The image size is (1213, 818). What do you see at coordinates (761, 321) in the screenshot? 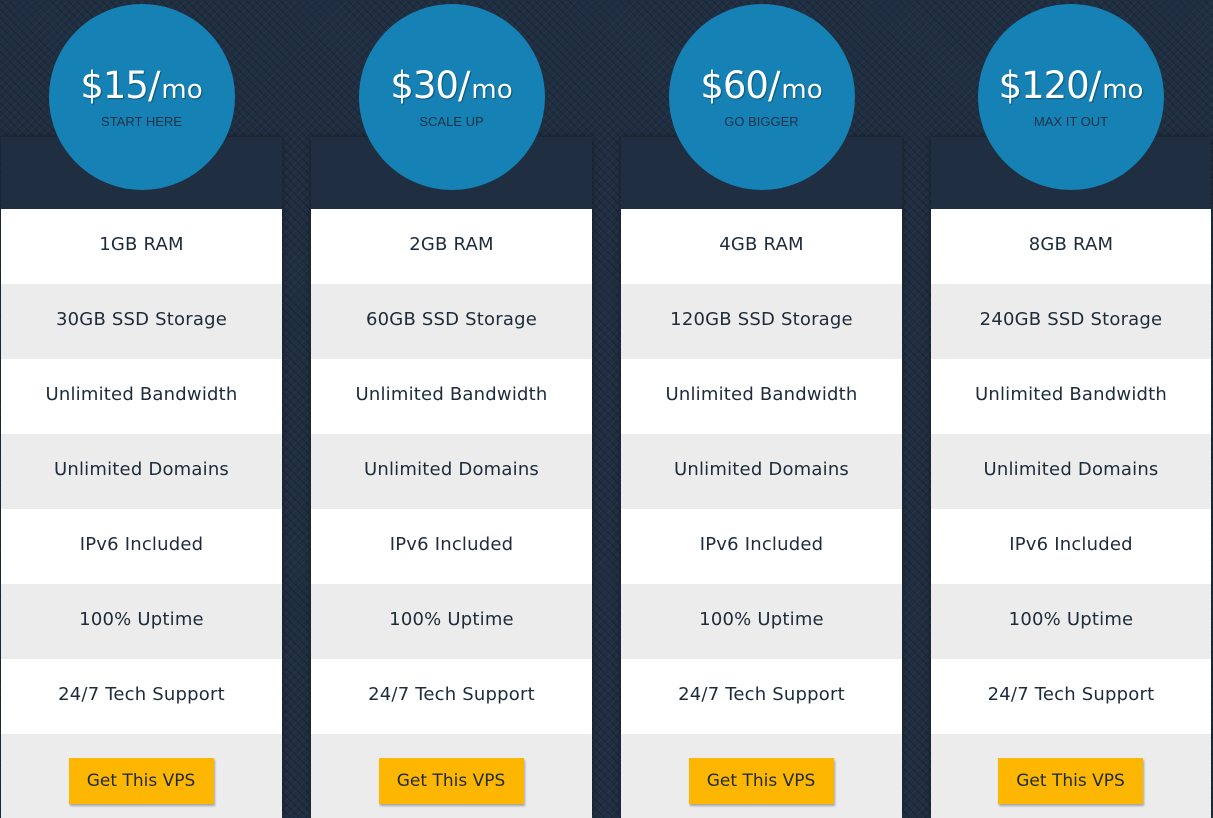
I see `feature-storage: 120GB SSD Storage` at bounding box center [761, 321].